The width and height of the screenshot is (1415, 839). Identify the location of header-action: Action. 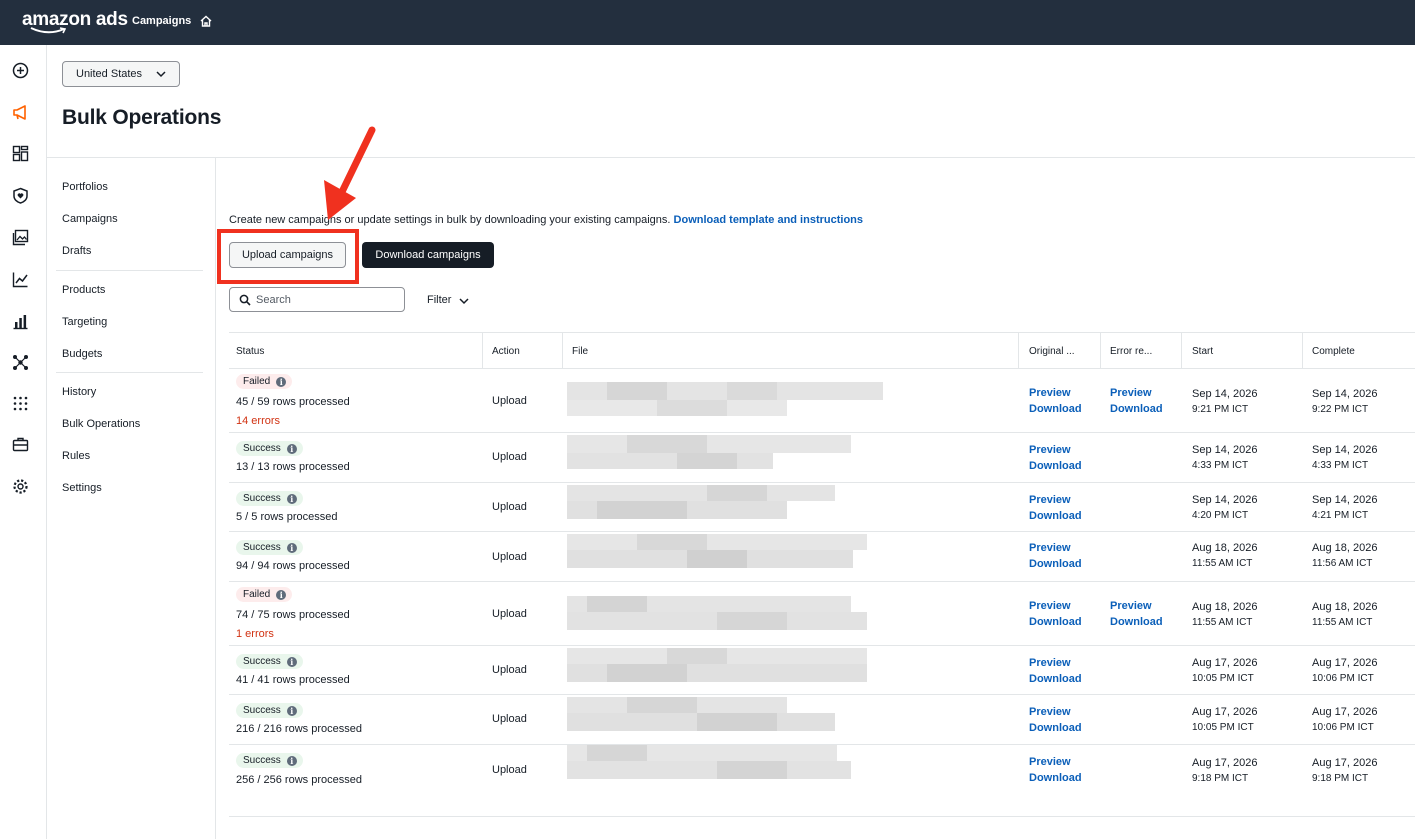
(506, 351).